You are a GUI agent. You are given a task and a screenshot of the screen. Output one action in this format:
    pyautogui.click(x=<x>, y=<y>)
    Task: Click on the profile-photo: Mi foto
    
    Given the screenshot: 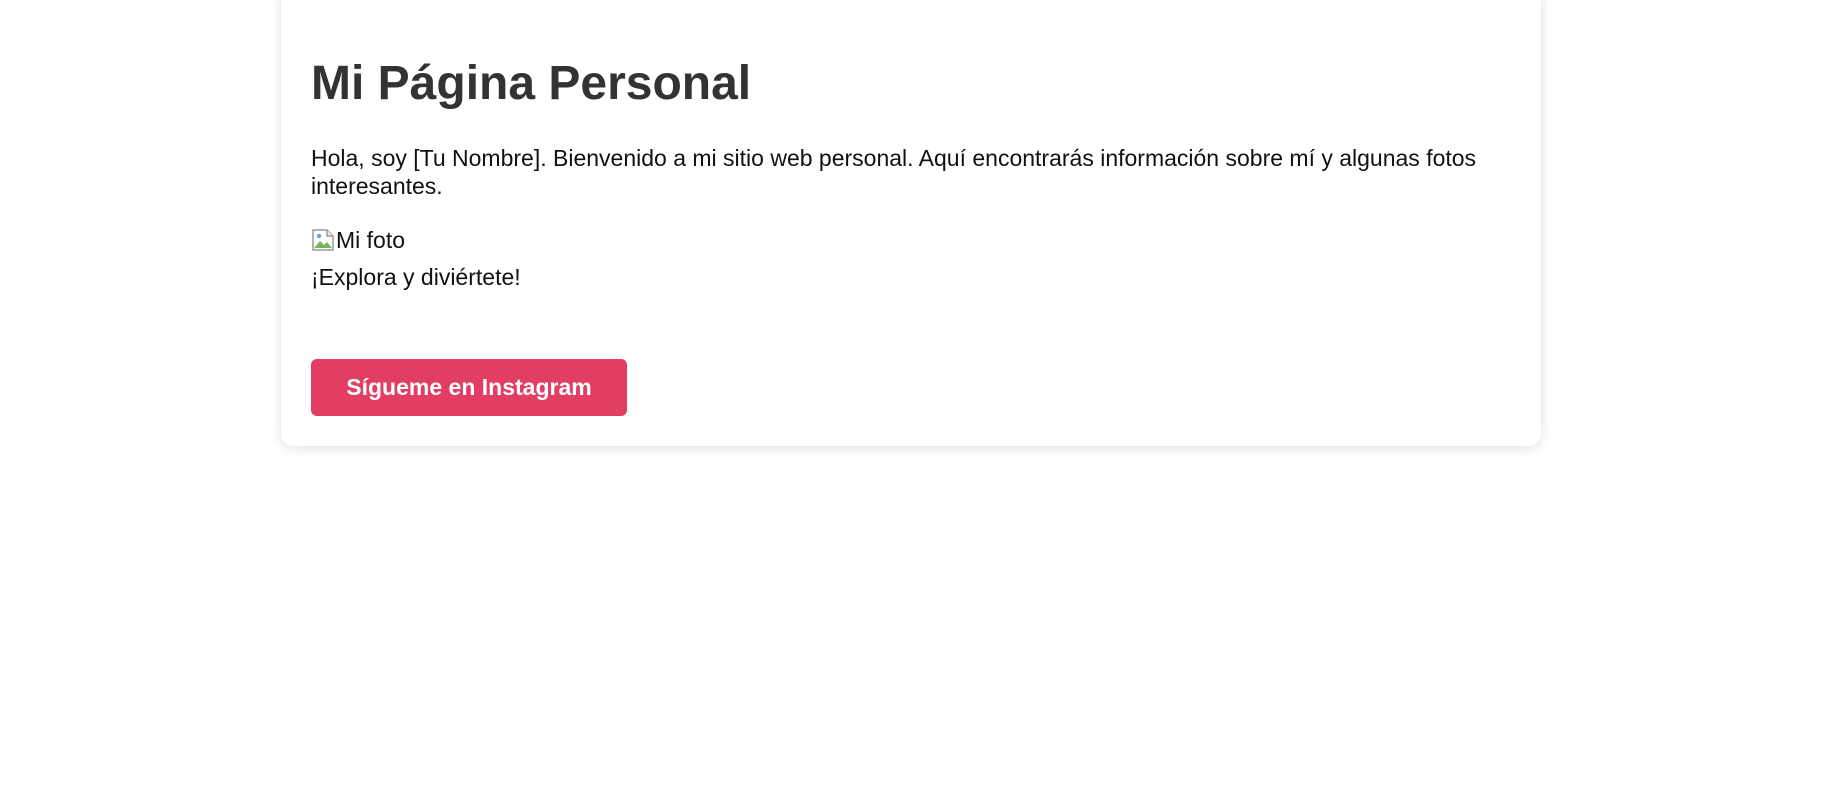 What is the action you would take?
    pyautogui.click(x=358, y=240)
    